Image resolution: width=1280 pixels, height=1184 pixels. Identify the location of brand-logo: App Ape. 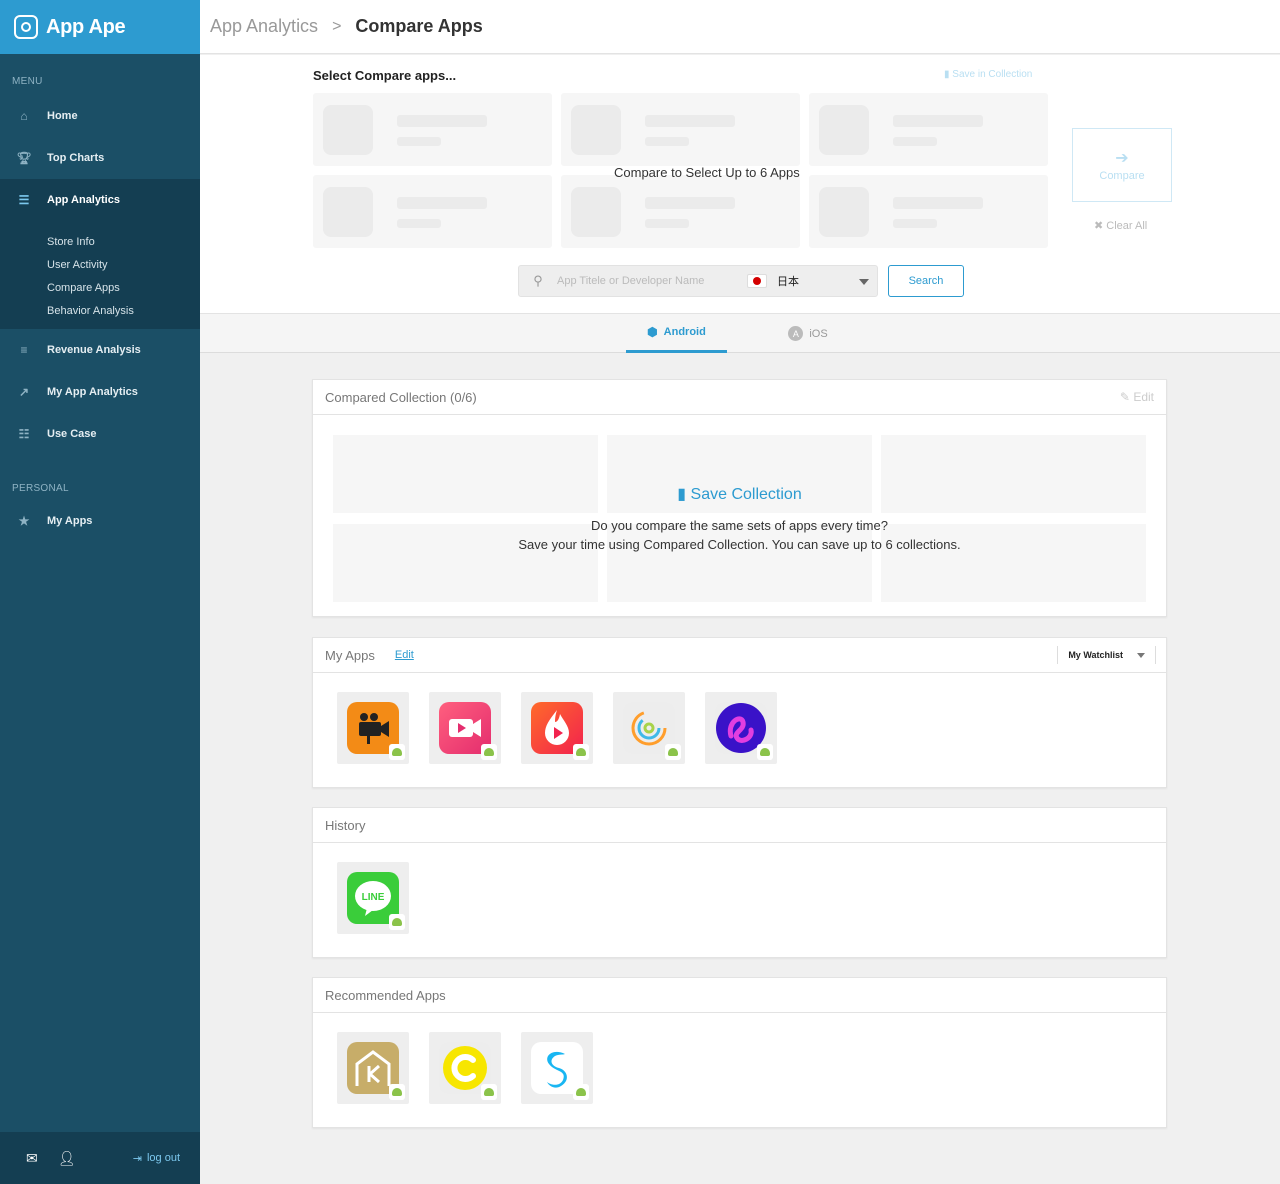
(100, 27).